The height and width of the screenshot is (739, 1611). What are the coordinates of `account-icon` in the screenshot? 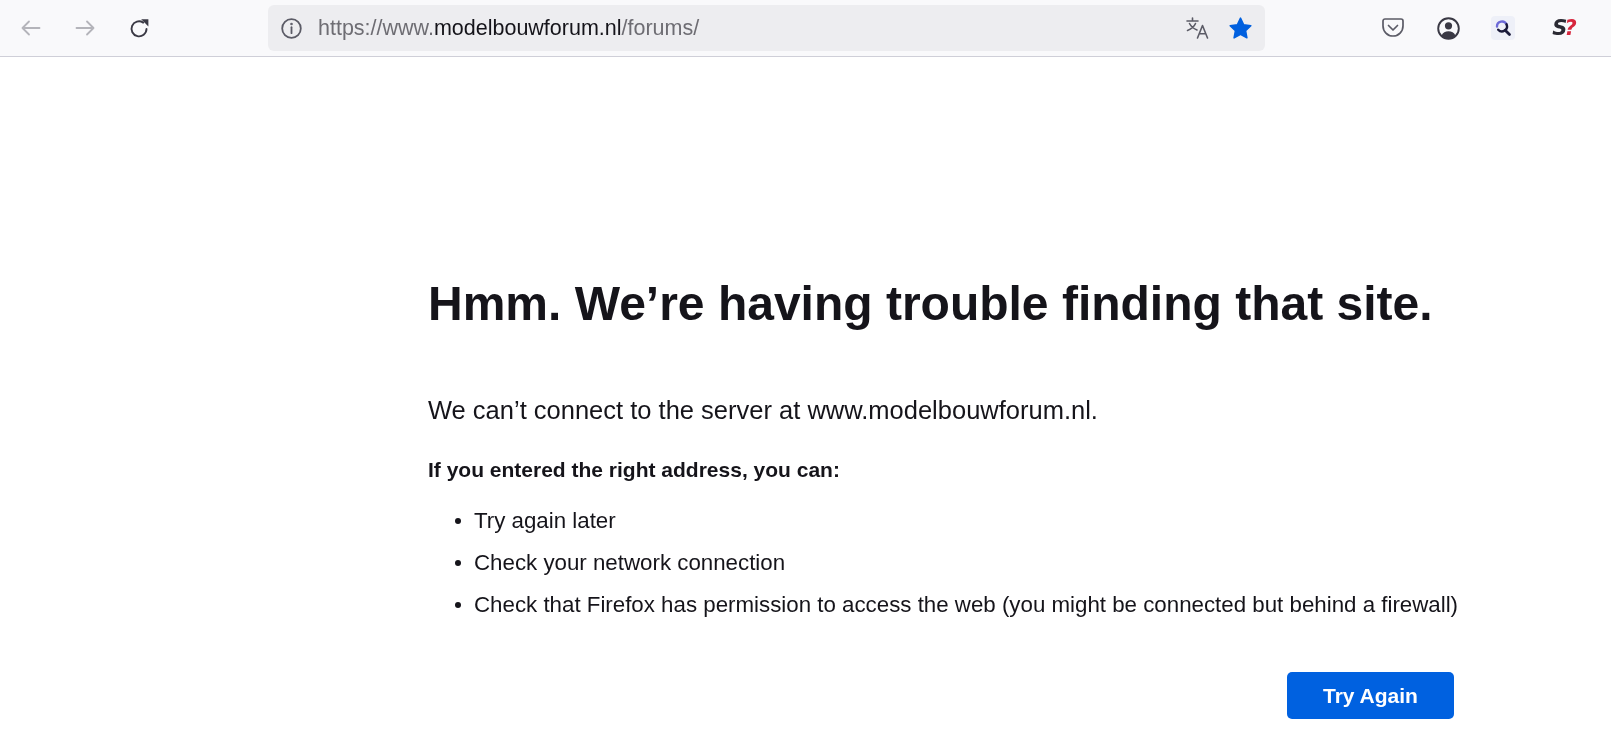 It's located at (1448, 28).